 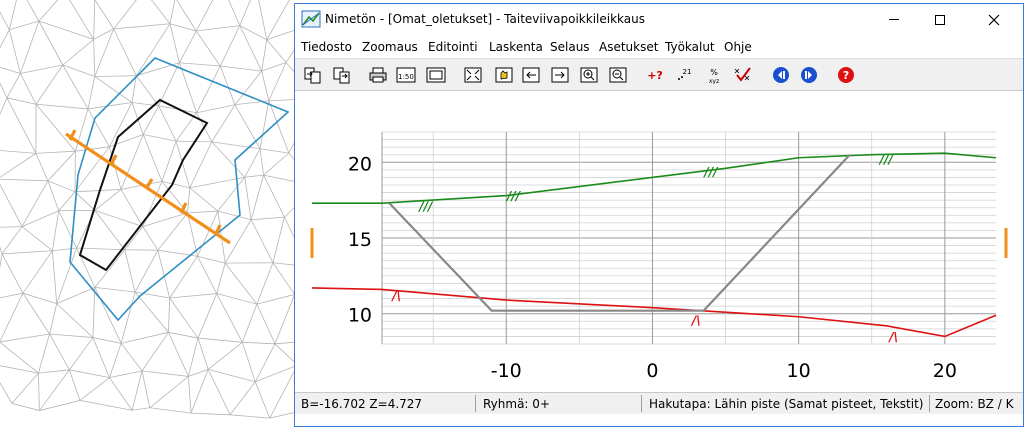 I want to click on arrow-right-icon, so click(x=560, y=75).